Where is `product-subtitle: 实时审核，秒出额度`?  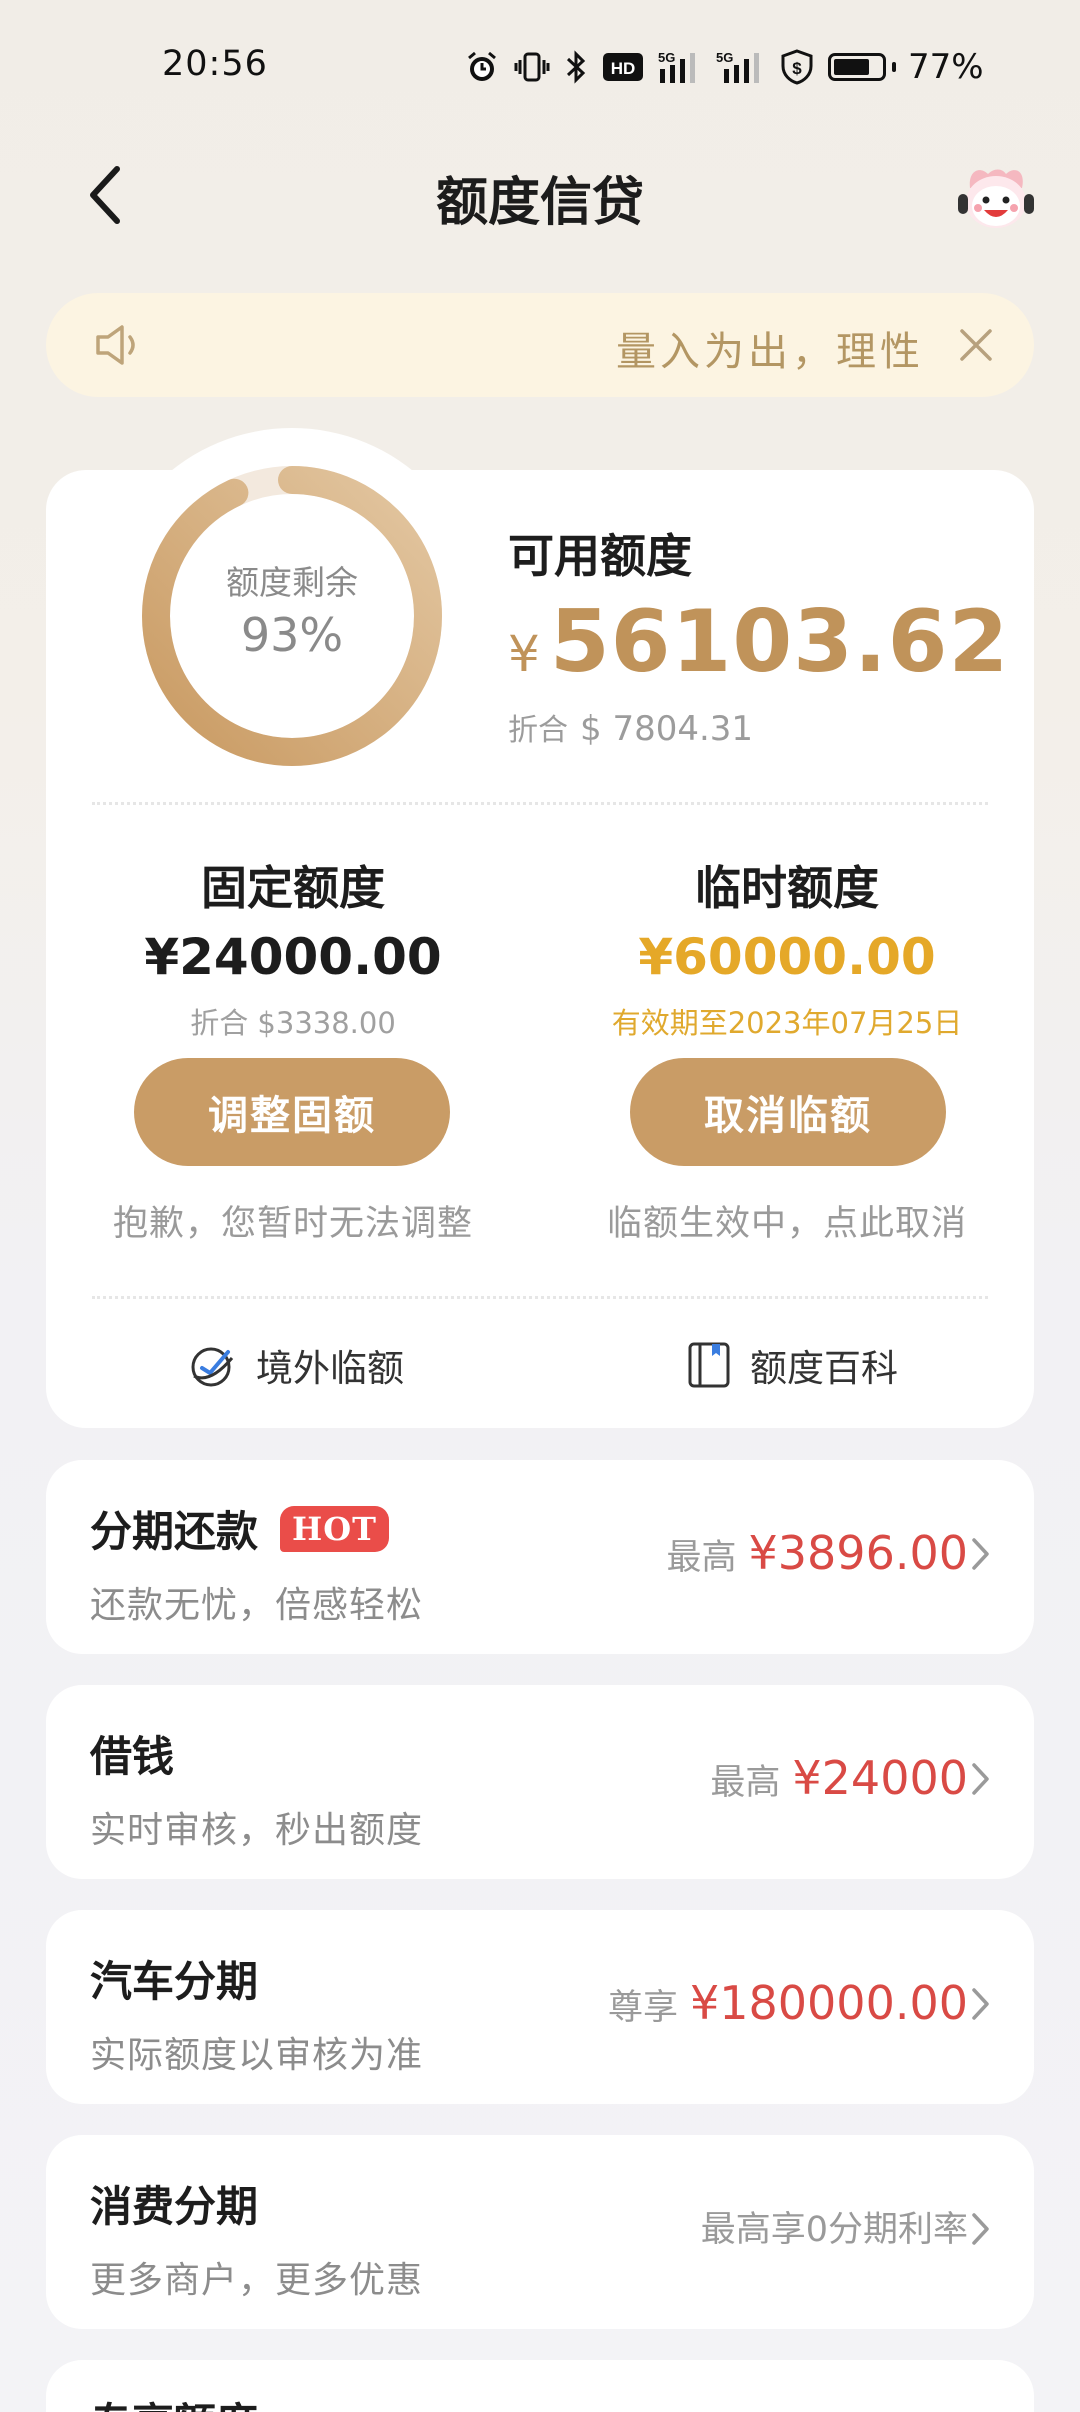
product-subtitle: 实时审核，秒出额度 is located at coordinates (257, 1830).